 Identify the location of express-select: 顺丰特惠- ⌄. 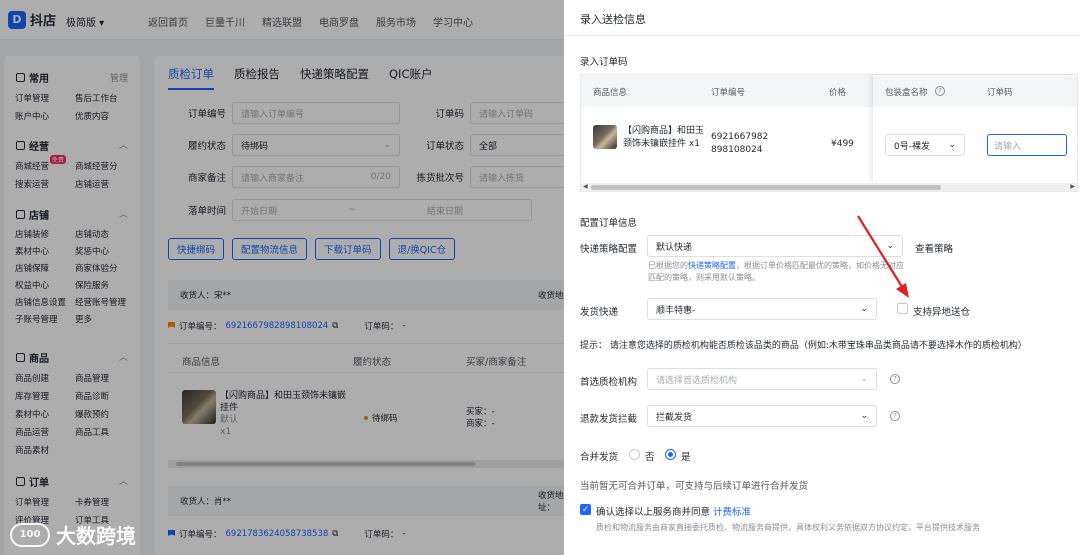
(762, 309).